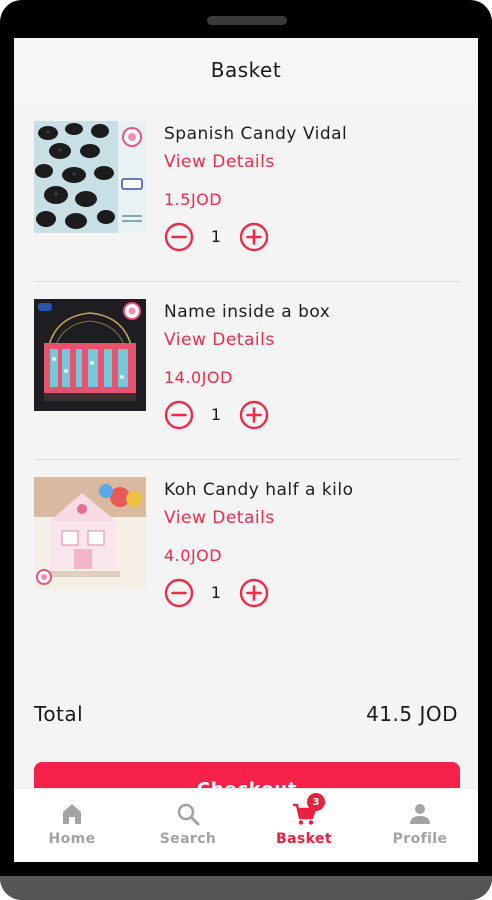  Describe the element at coordinates (256, 134) in the screenshot. I see `product-name: Spanish Candy Vidal` at that location.